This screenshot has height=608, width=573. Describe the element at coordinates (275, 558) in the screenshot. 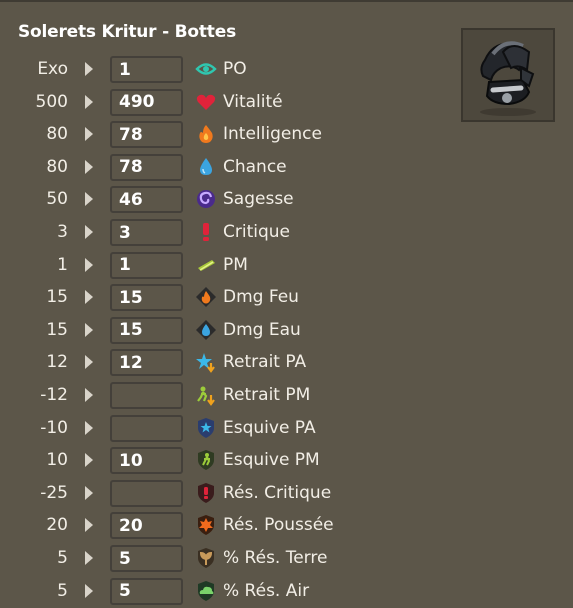

I see `stat-label: % Rés. Terre` at that location.